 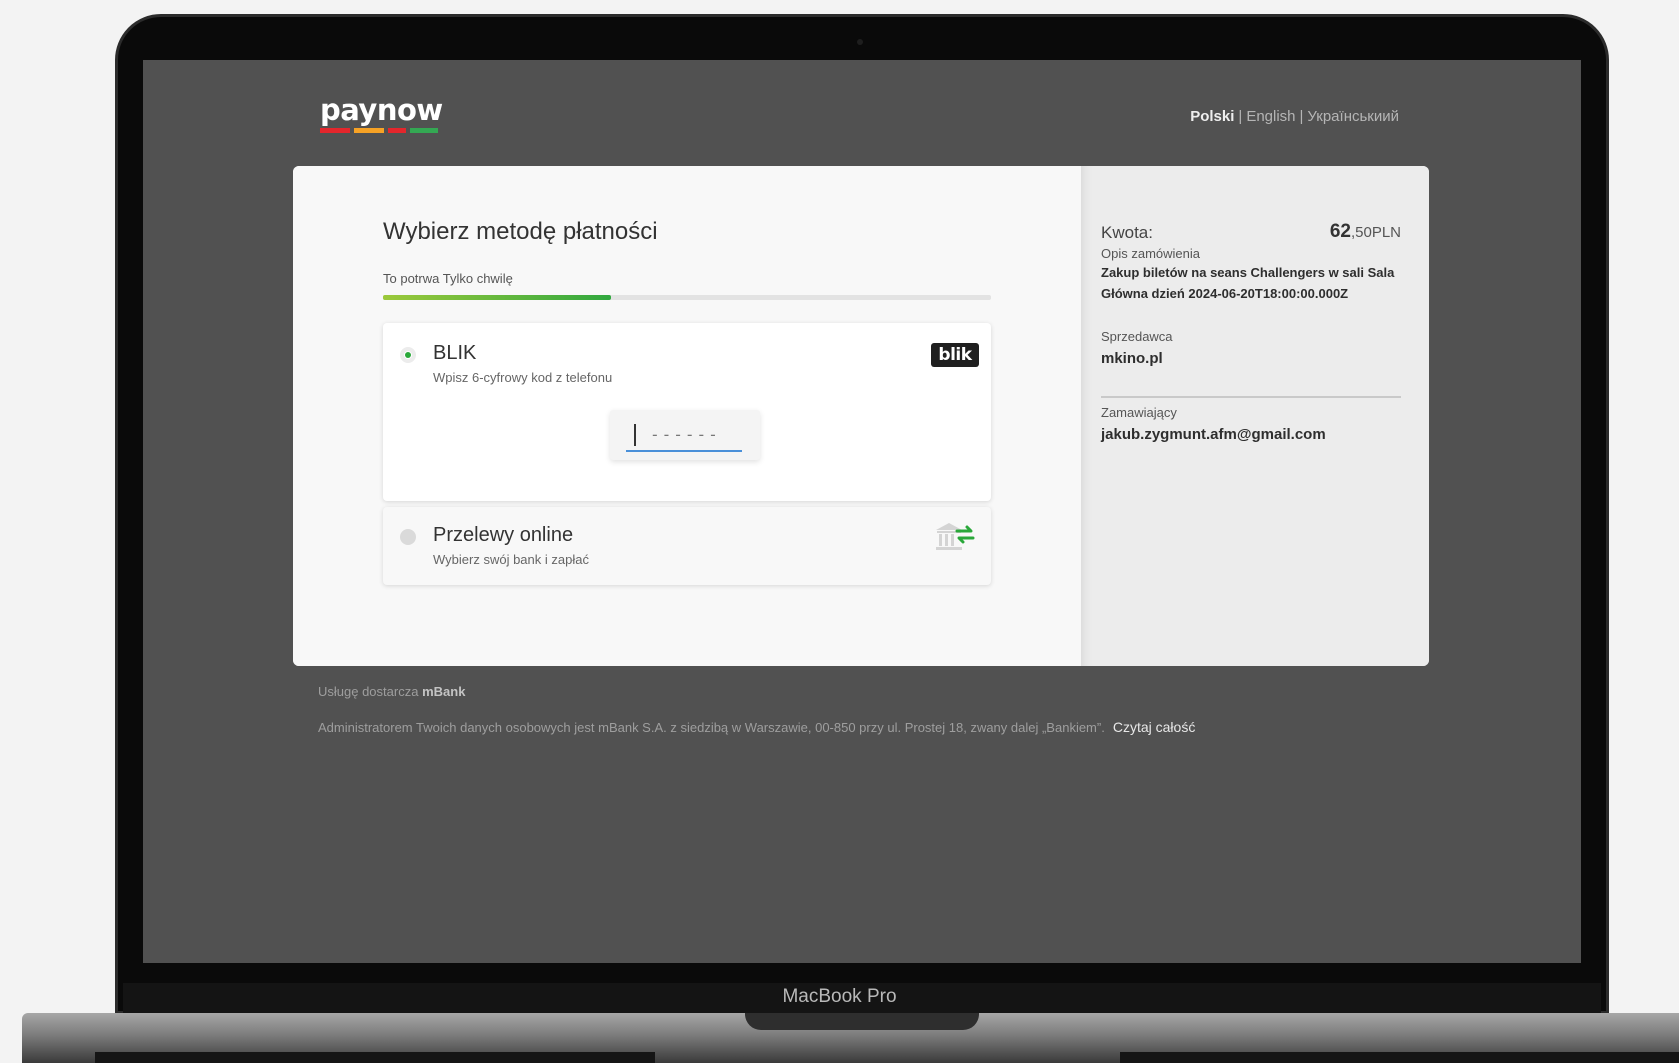 What do you see at coordinates (1251, 397) in the screenshot?
I see `summary-divider` at bounding box center [1251, 397].